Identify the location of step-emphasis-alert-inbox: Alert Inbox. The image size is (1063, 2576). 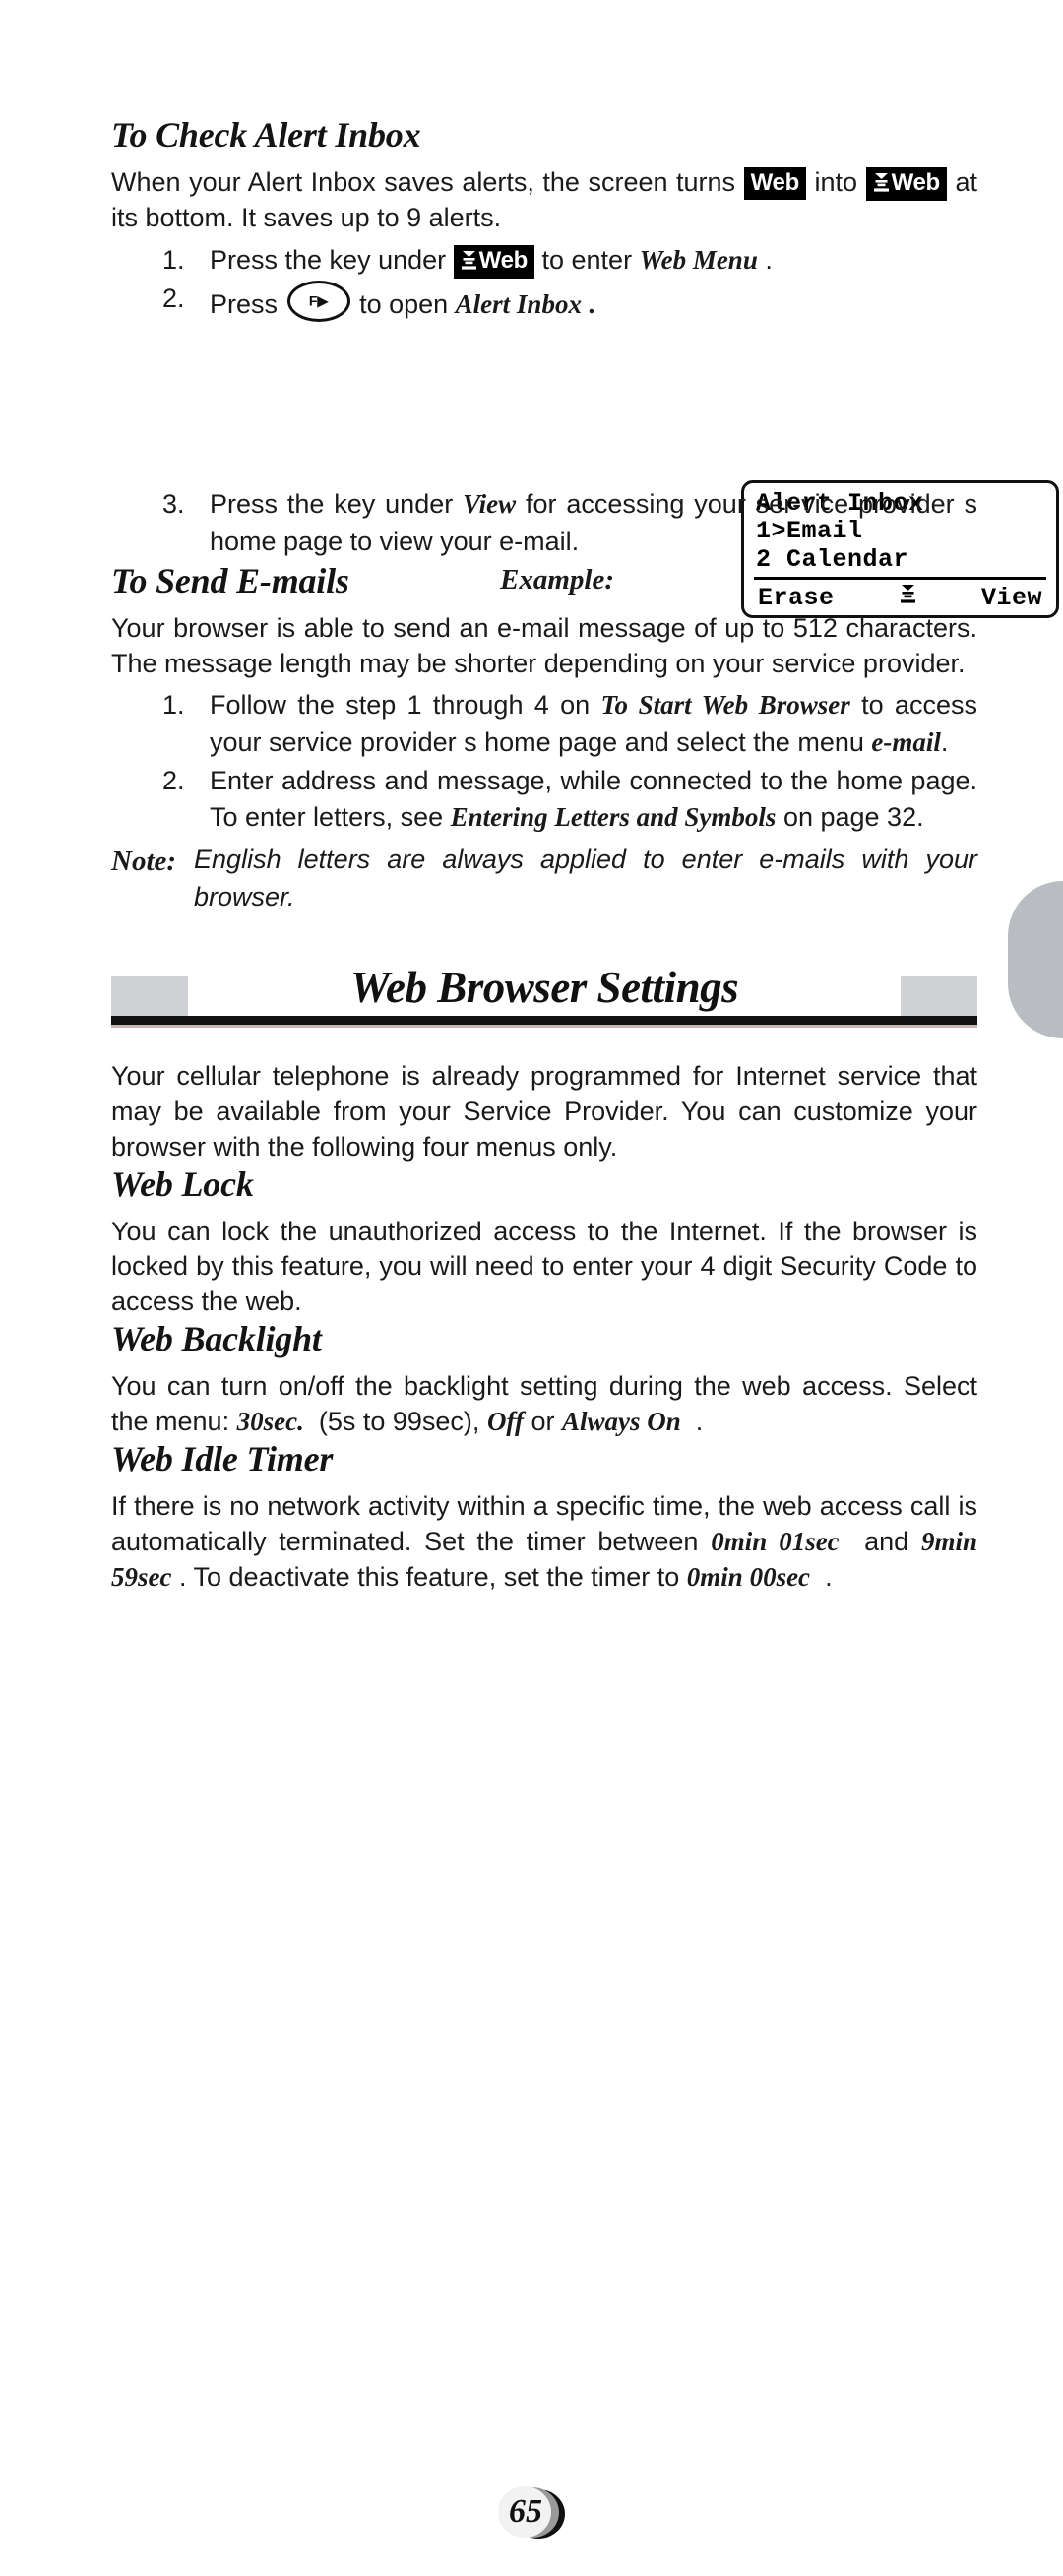
(518, 304).